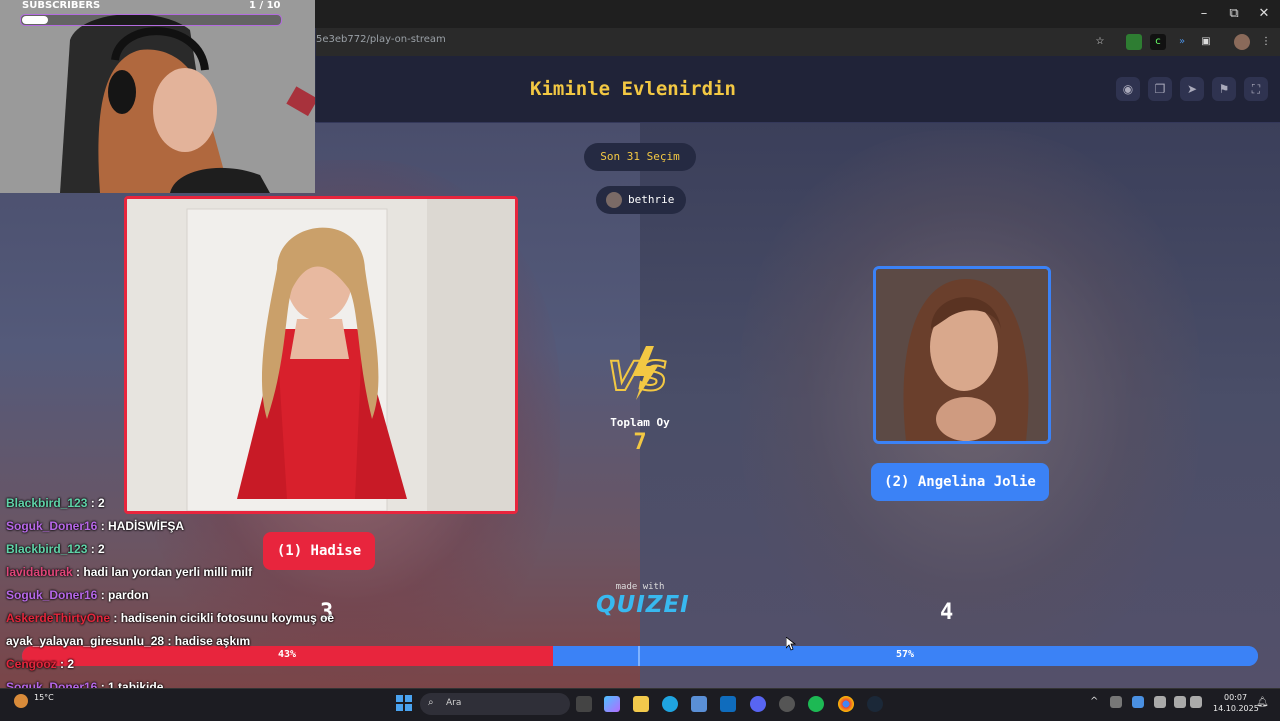  What do you see at coordinates (1266, 42) in the screenshot?
I see `menu-dots-icon: ⋮` at bounding box center [1266, 42].